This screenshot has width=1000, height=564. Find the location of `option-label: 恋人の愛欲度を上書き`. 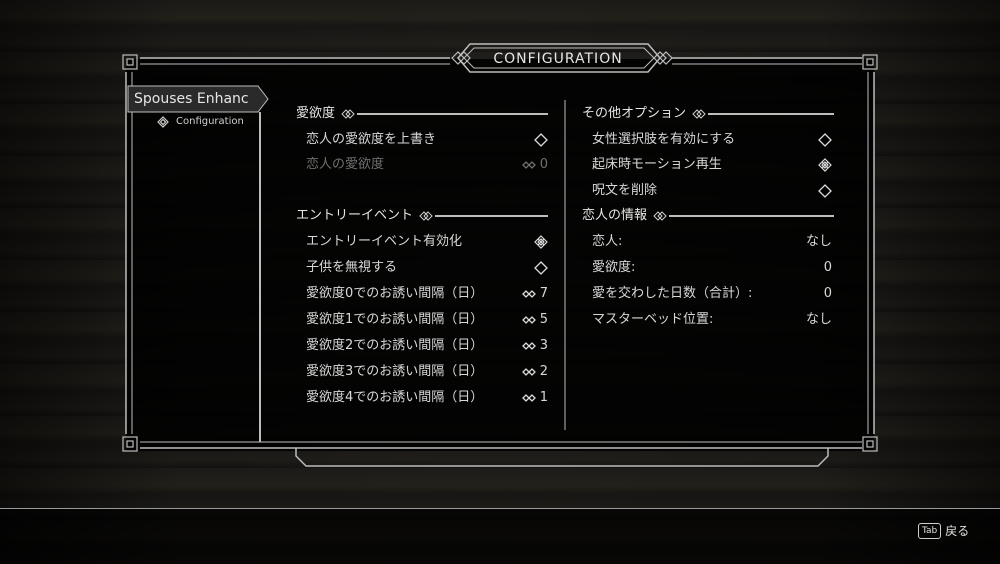

option-label: 恋人の愛欲度を上書き is located at coordinates (371, 139).